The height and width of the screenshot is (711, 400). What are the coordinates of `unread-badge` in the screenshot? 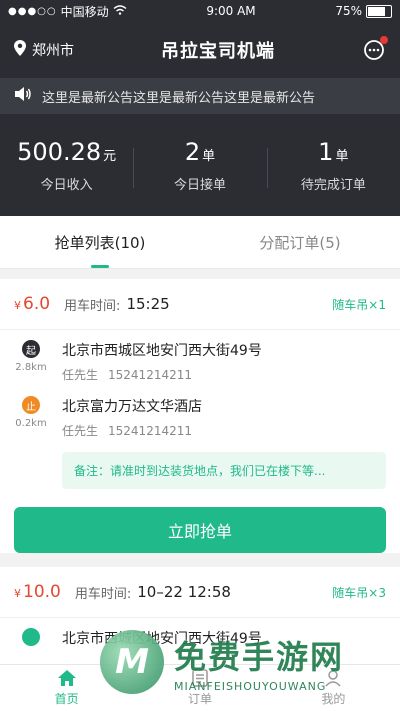 It's located at (384, 40).